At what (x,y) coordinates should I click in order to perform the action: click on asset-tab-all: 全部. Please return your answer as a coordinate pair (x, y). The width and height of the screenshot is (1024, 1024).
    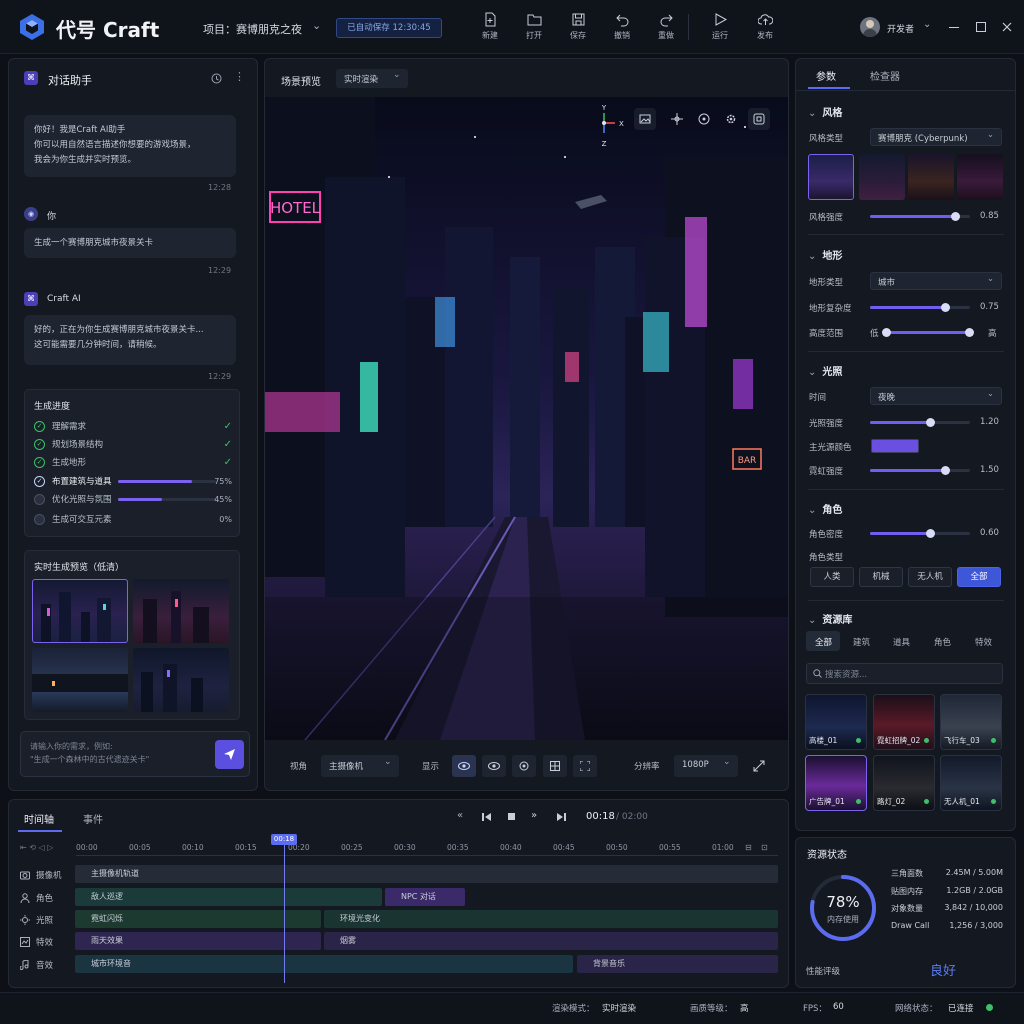
    Looking at the image, I should click on (823, 642).